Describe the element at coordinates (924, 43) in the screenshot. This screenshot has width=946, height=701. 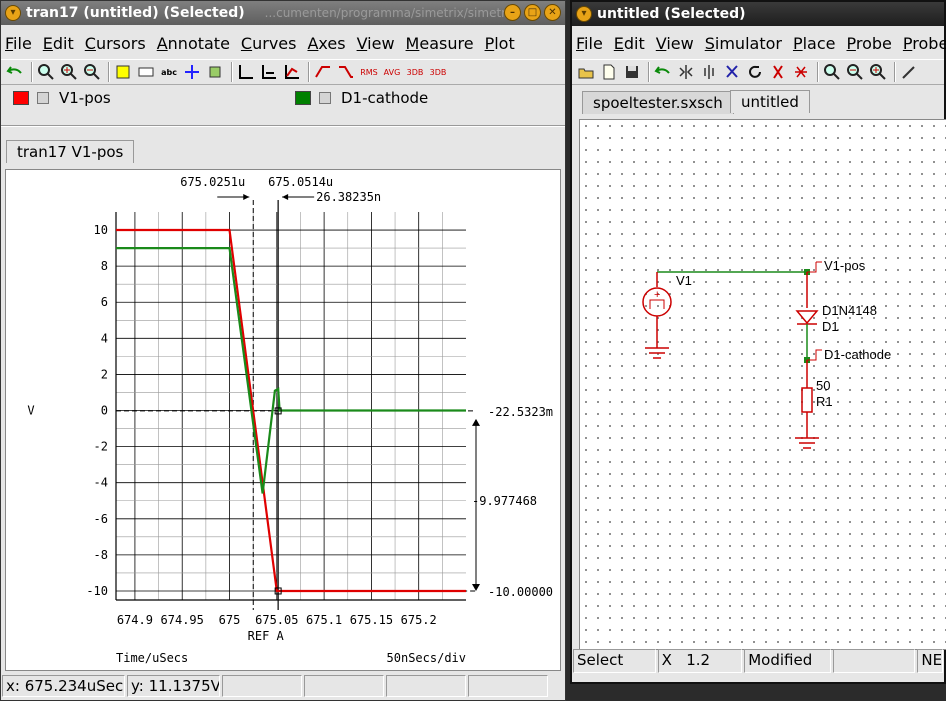
I see `menu-probe-ac: Probe` at that location.